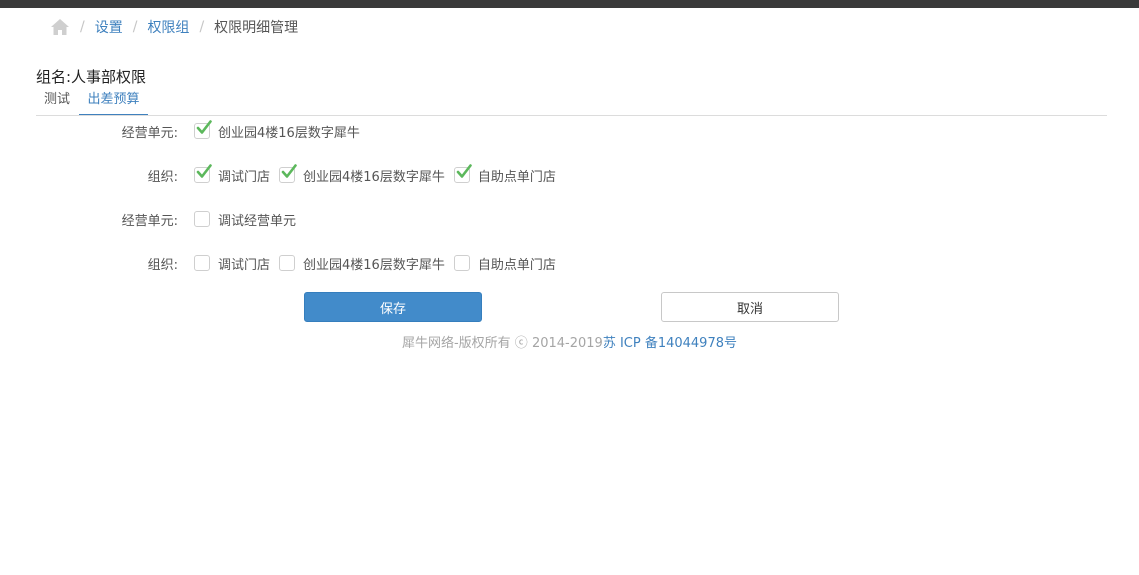 Image resolution: width=1139 pixels, height=575 pixels. I want to click on save-button: 保存, so click(393, 307).